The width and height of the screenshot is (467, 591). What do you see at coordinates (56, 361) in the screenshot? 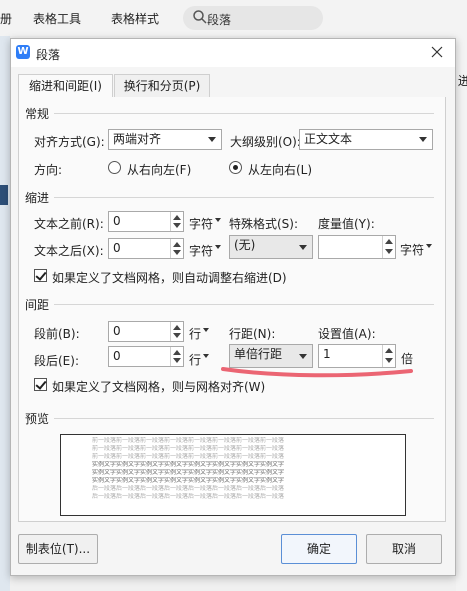
I see `spacing-after-label: 段后(E):` at bounding box center [56, 361].